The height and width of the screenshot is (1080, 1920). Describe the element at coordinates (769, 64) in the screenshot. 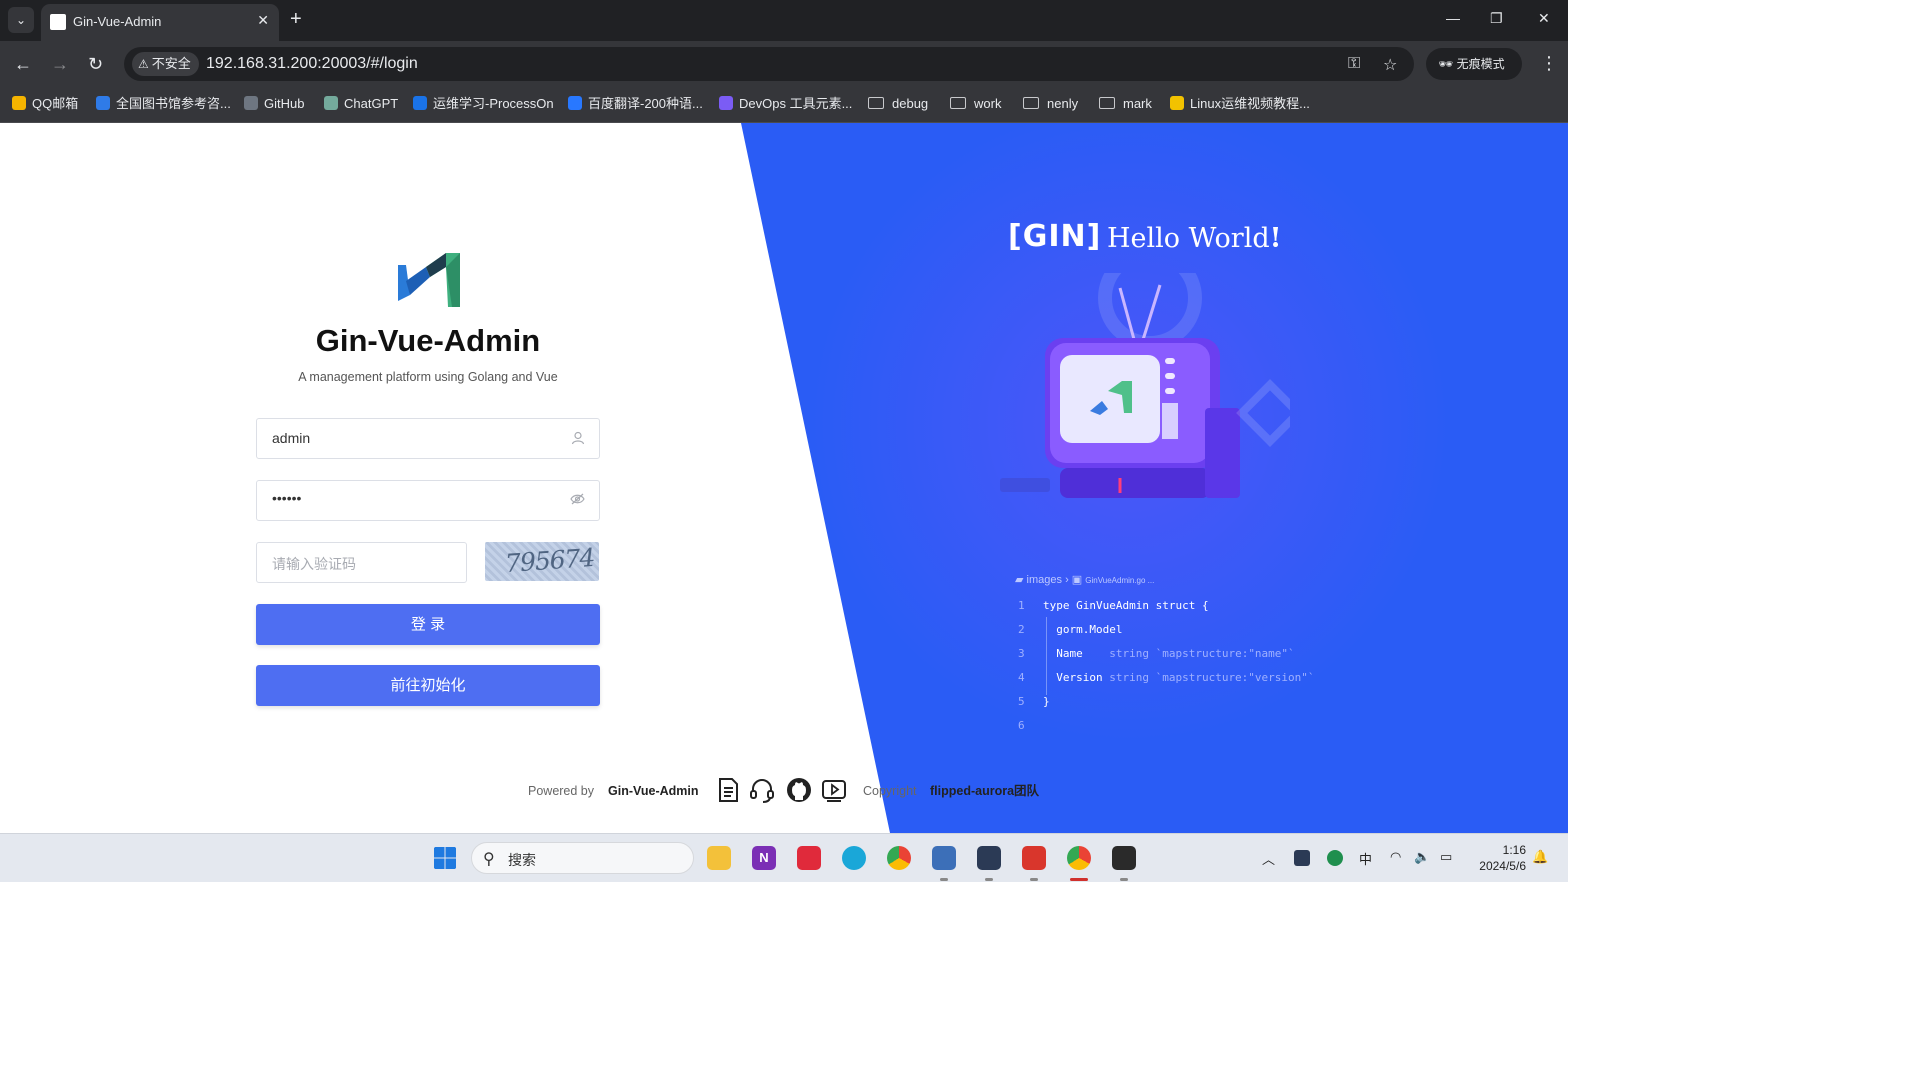

I see `address-bar: ⚠ 不安全 192.168.31.200:20003/#/login ⚿ ☆` at that location.